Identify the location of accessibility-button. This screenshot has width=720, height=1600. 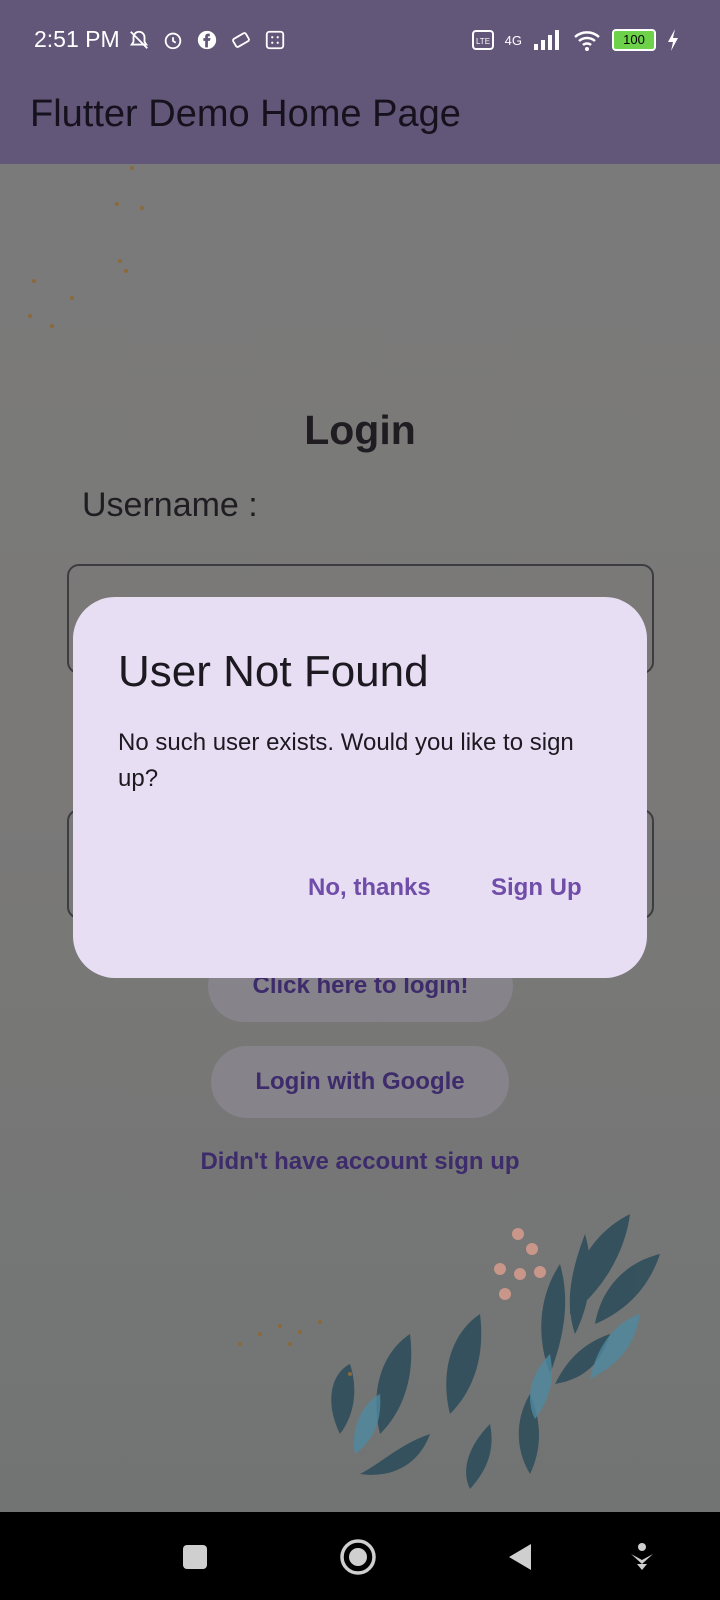
(642, 1557).